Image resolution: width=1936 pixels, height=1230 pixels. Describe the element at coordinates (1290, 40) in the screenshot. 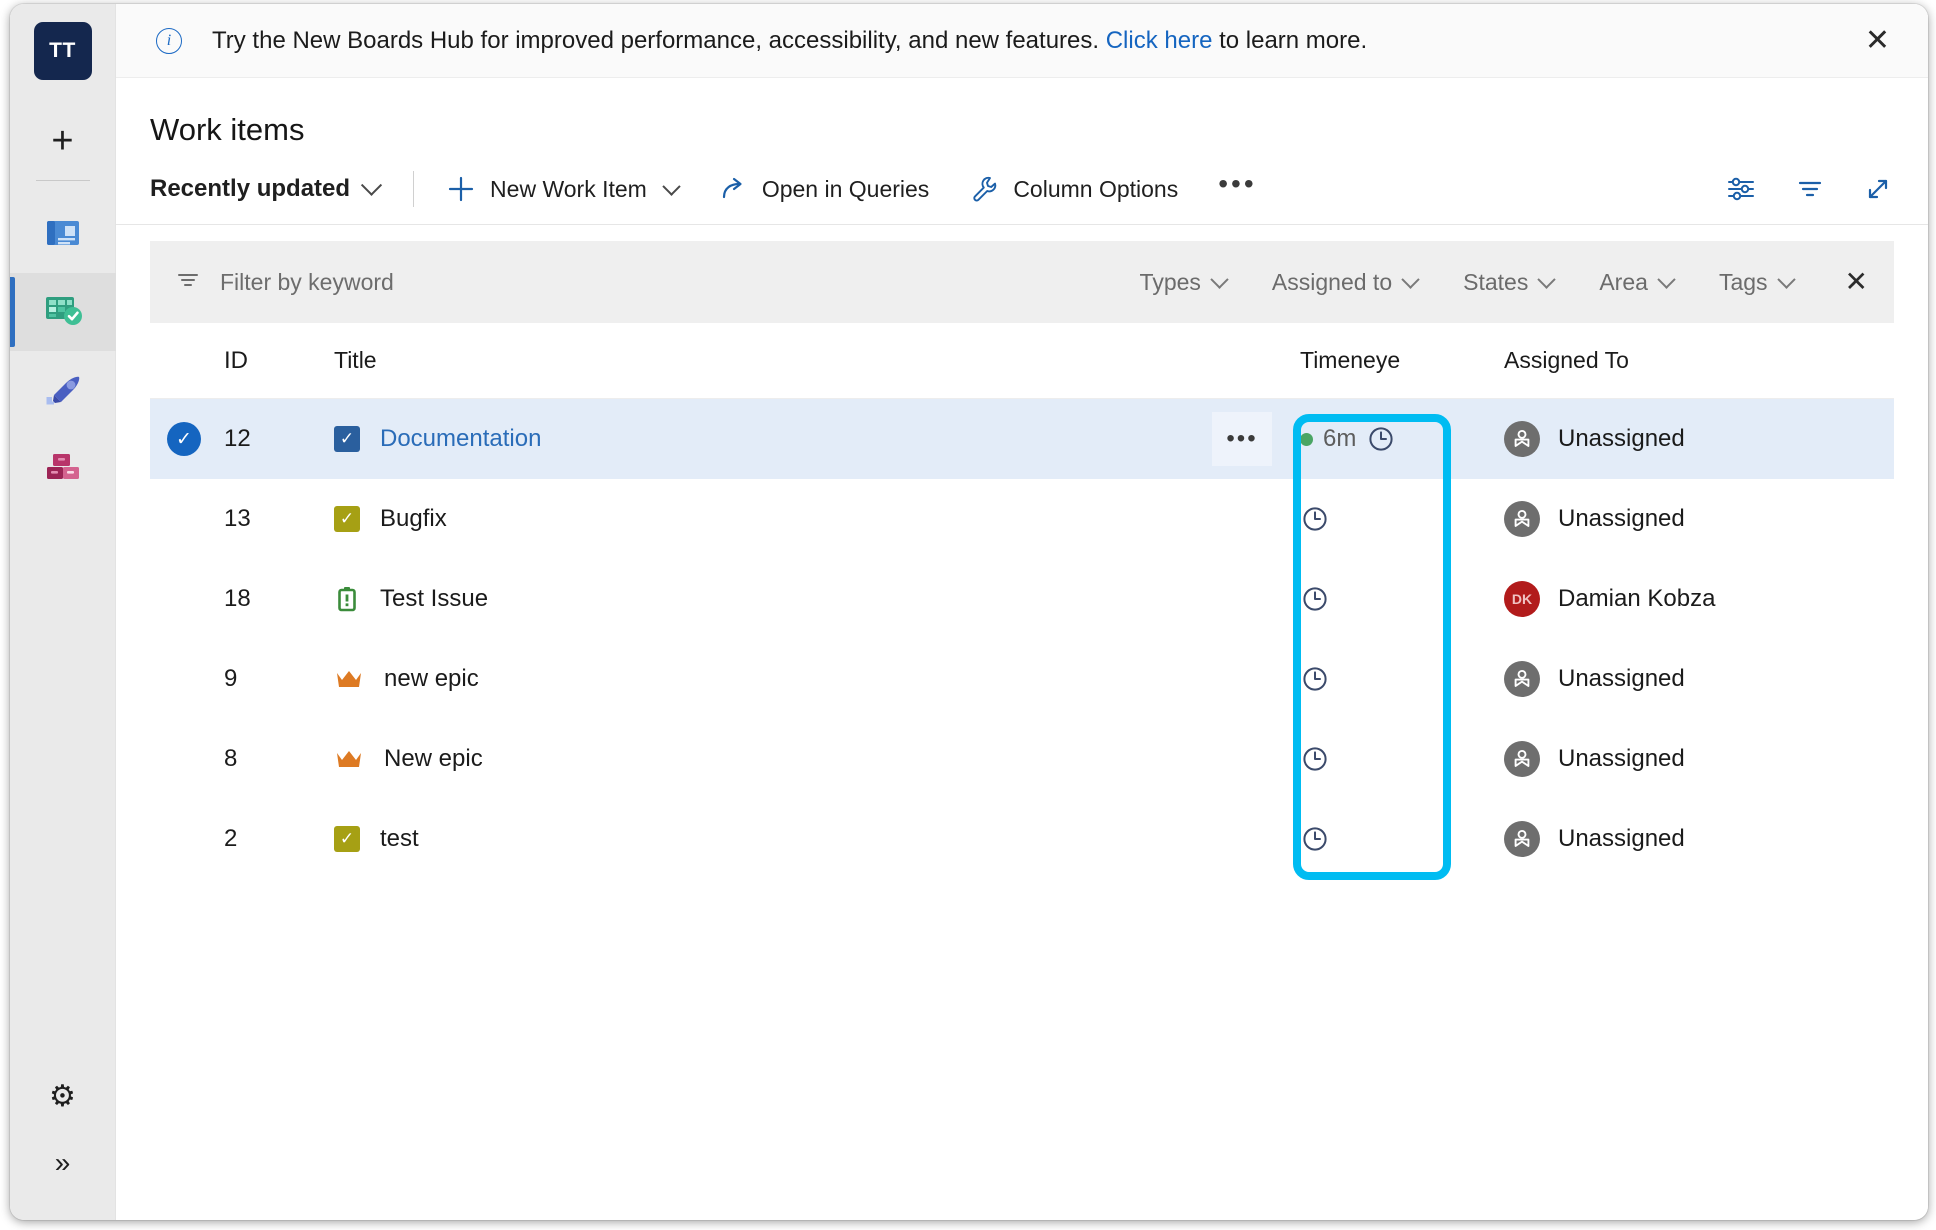

I see `banner-text-after: to learn more.` at that location.